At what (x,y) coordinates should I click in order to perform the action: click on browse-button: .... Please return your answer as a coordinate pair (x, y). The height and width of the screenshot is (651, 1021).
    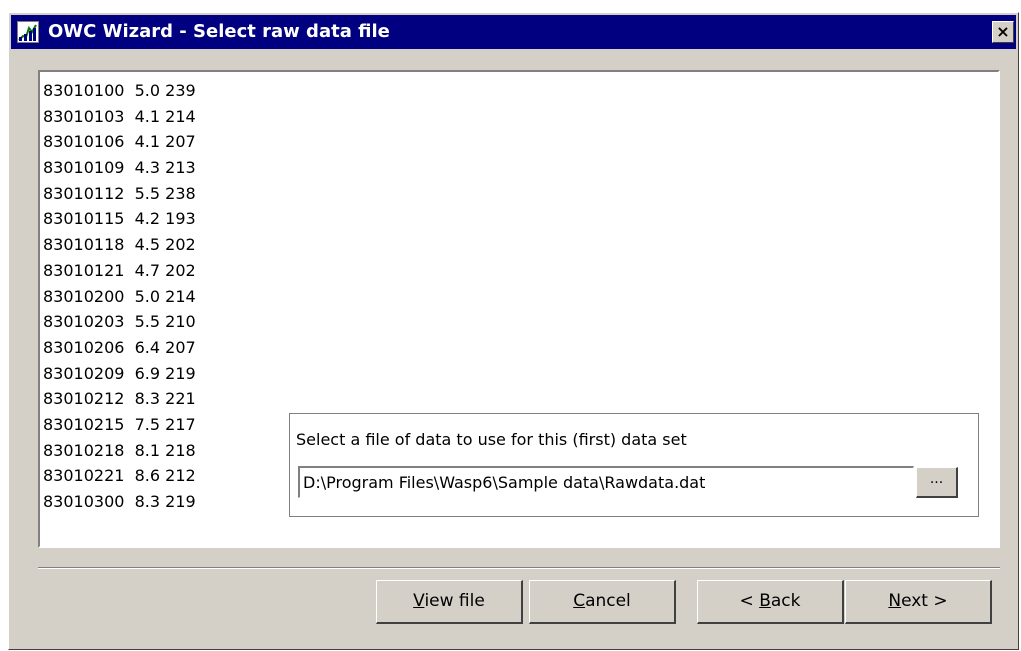
    Looking at the image, I should click on (937, 482).